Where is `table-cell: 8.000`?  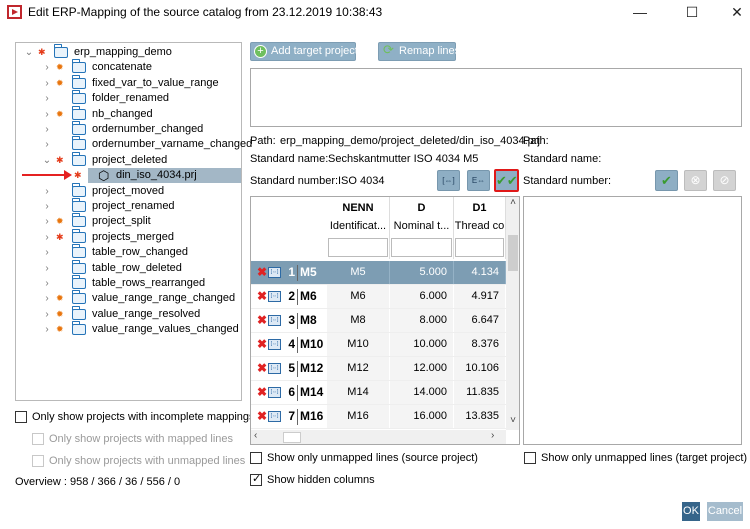 table-cell: 8.000 is located at coordinates (422, 320).